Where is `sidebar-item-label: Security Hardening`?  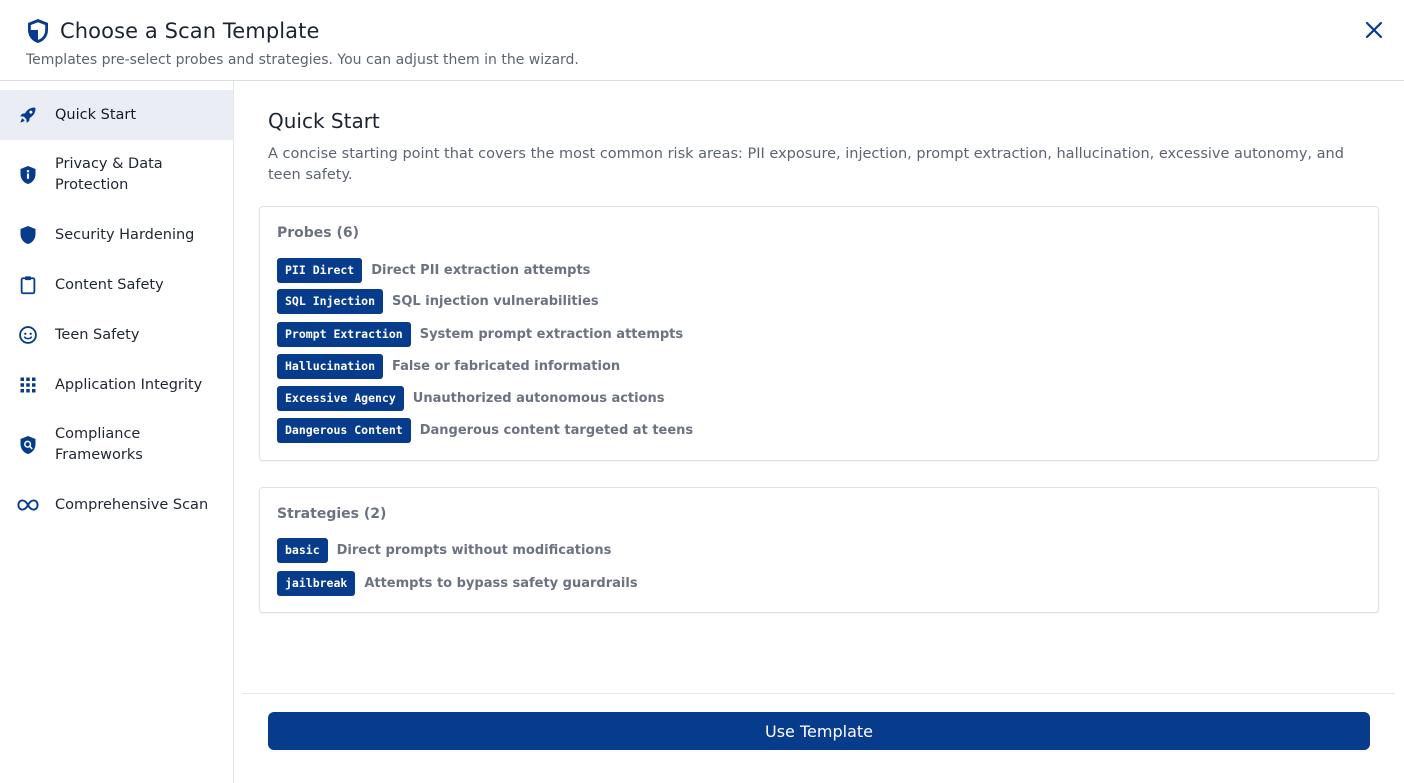 sidebar-item-label: Security Hardening is located at coordinates (125, 234).